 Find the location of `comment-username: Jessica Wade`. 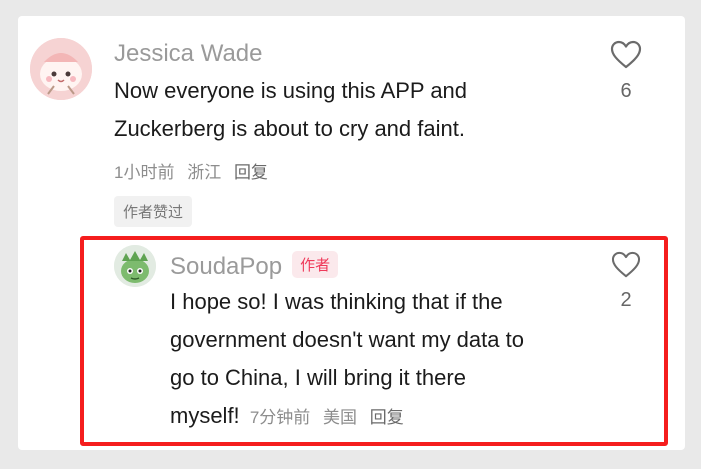

comment-username: Jessica Wade is located at coordinates (188, 54).